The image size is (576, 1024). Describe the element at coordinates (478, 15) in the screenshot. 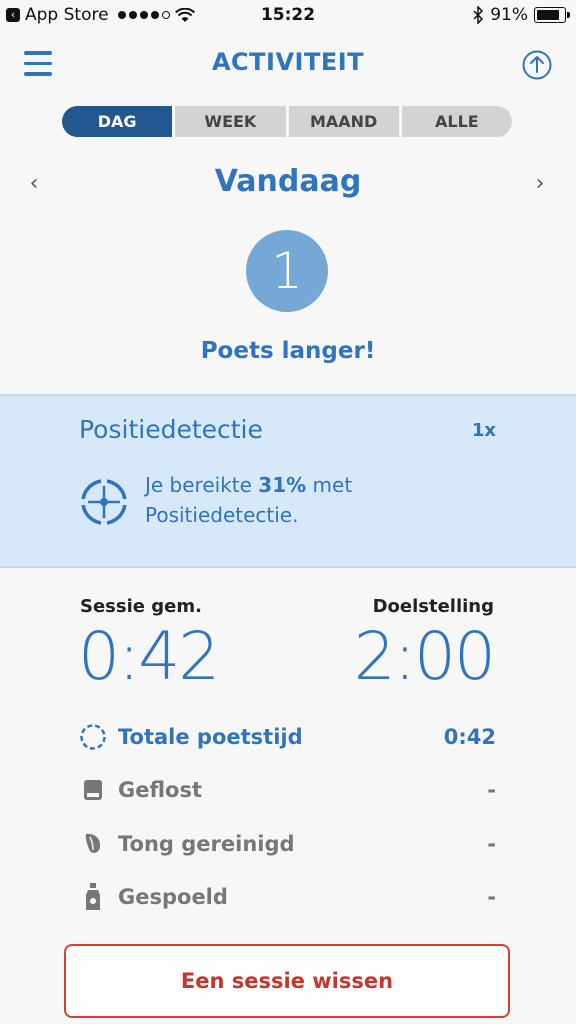

I see `bluetooth-icon` at that location.